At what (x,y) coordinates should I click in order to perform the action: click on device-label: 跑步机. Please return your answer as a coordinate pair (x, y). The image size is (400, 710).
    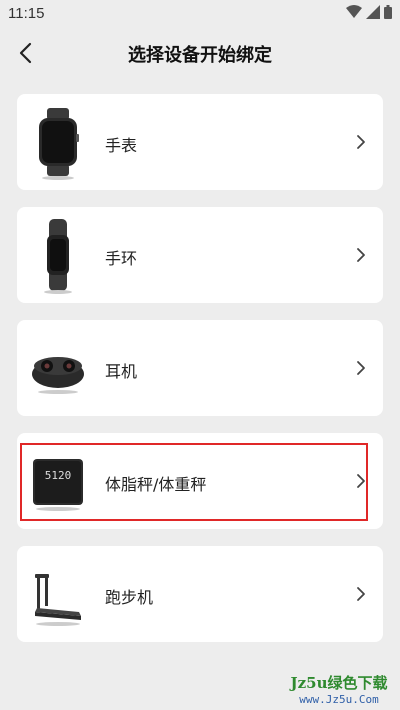
    Looking at the image, I should click on (129, 597).